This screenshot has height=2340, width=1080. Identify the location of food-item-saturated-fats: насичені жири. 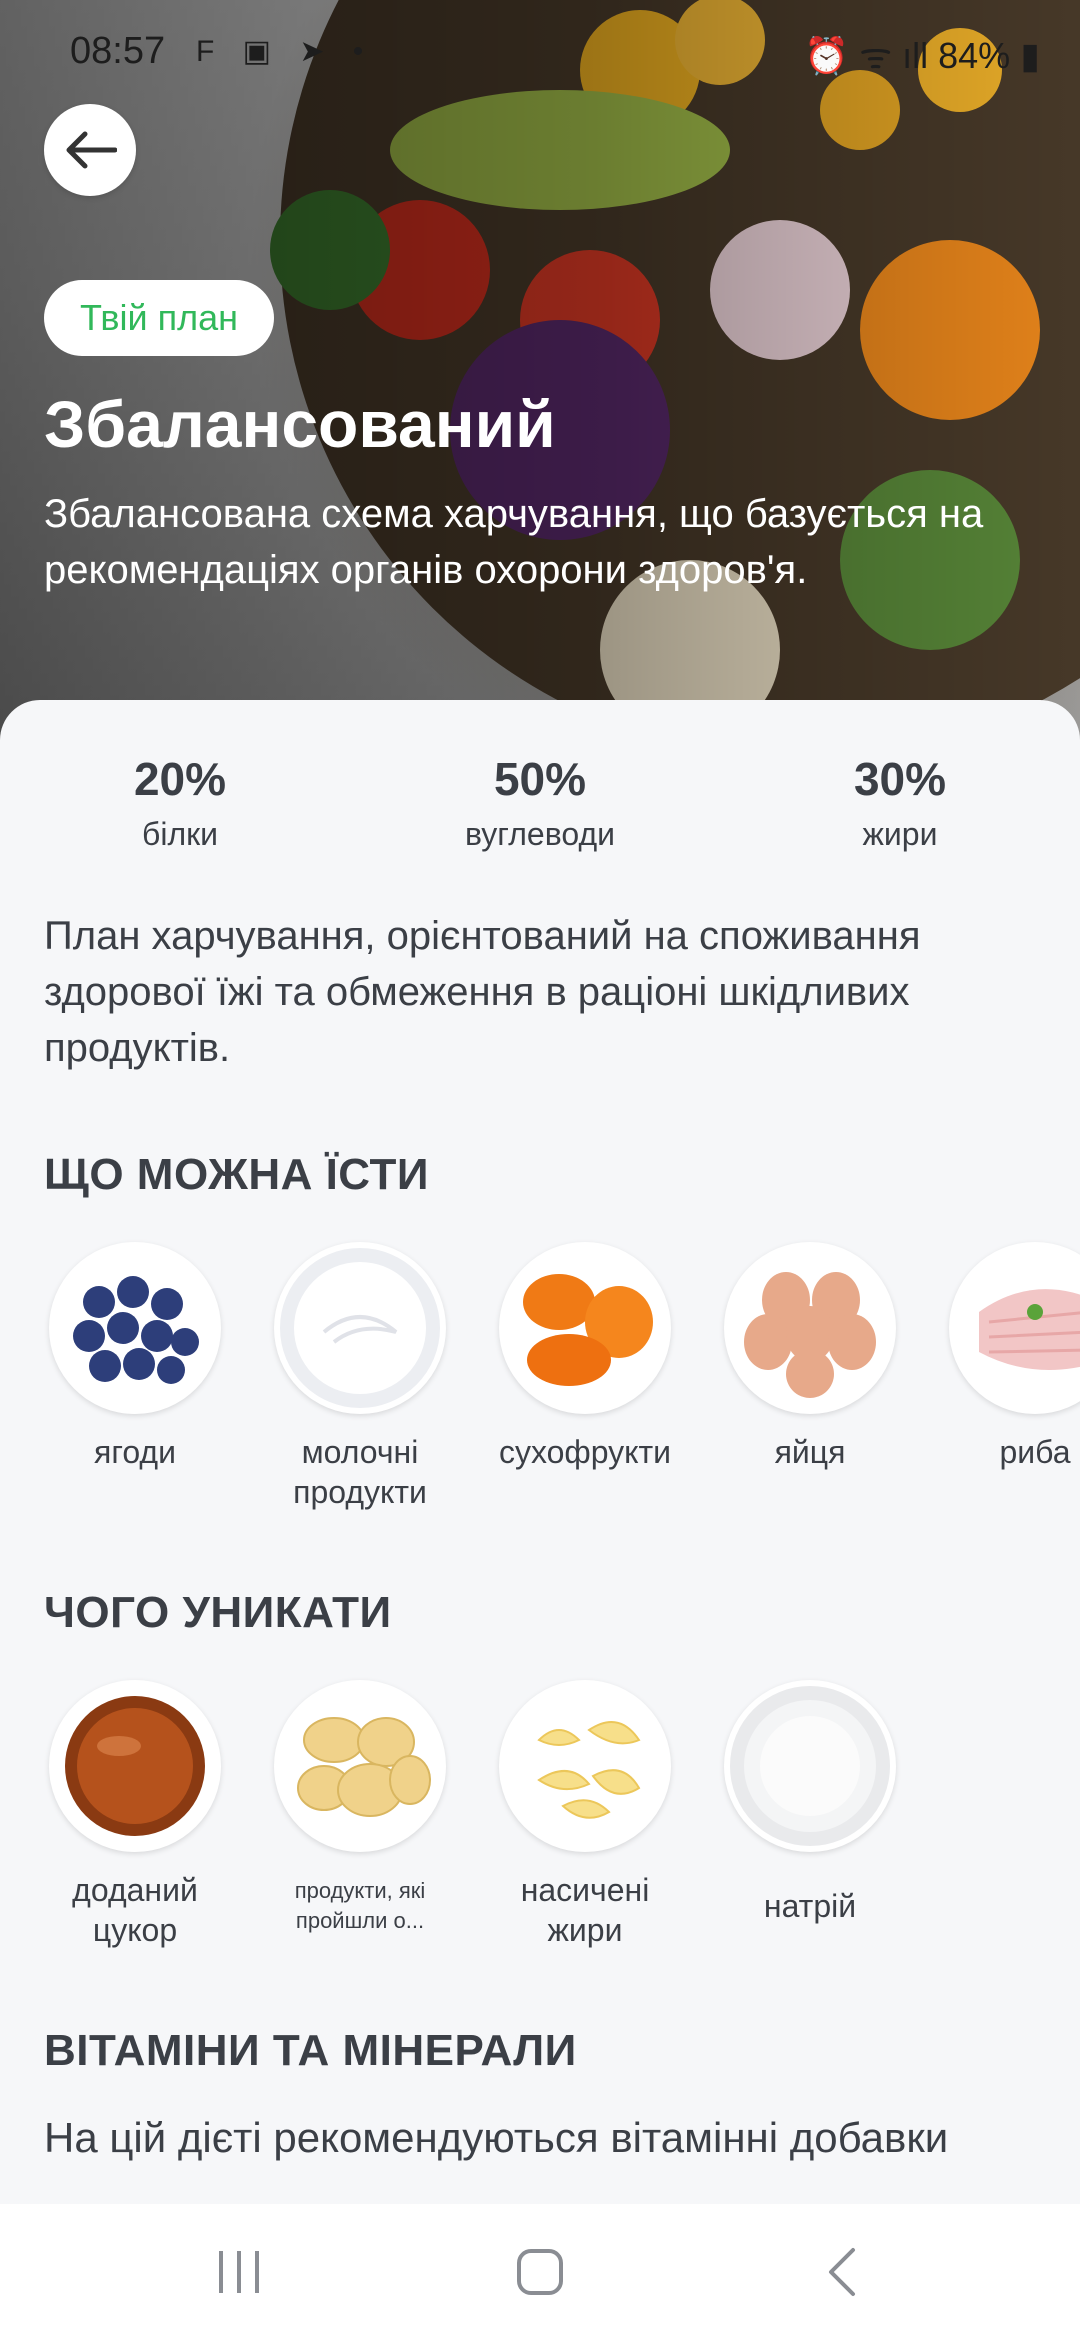
(585, 1815).